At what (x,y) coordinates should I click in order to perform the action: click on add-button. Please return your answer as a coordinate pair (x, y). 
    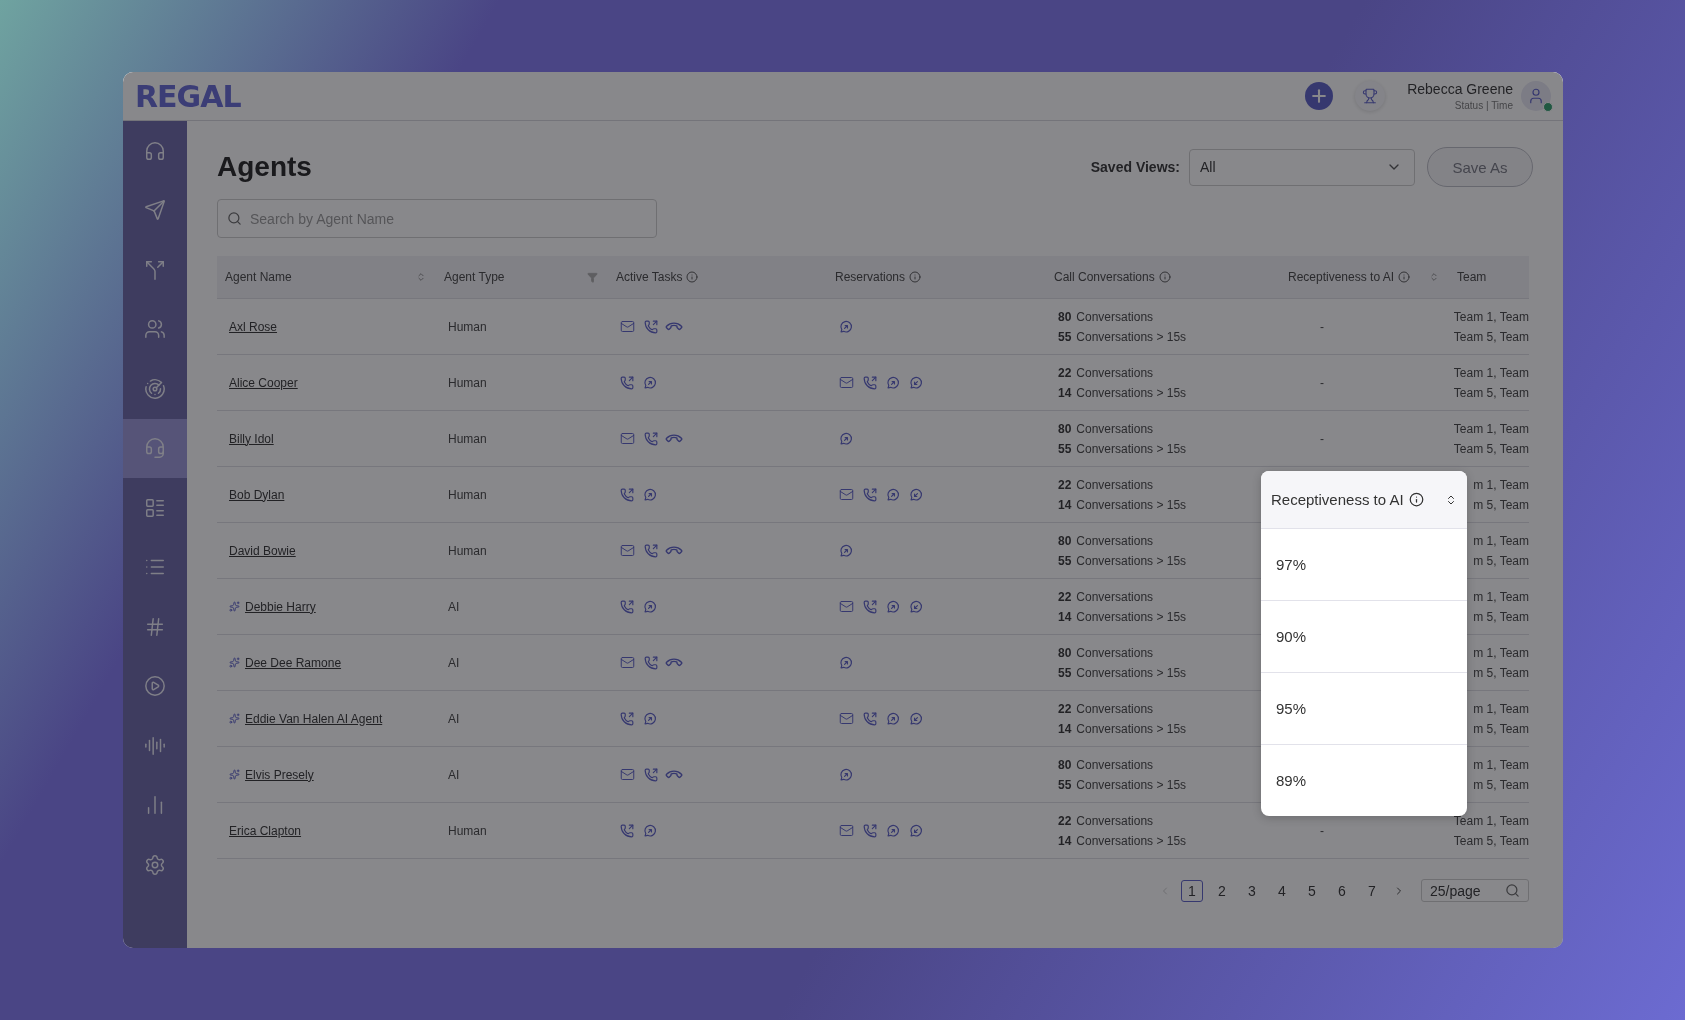
    Looking at the image, I should click on (1319, 96).